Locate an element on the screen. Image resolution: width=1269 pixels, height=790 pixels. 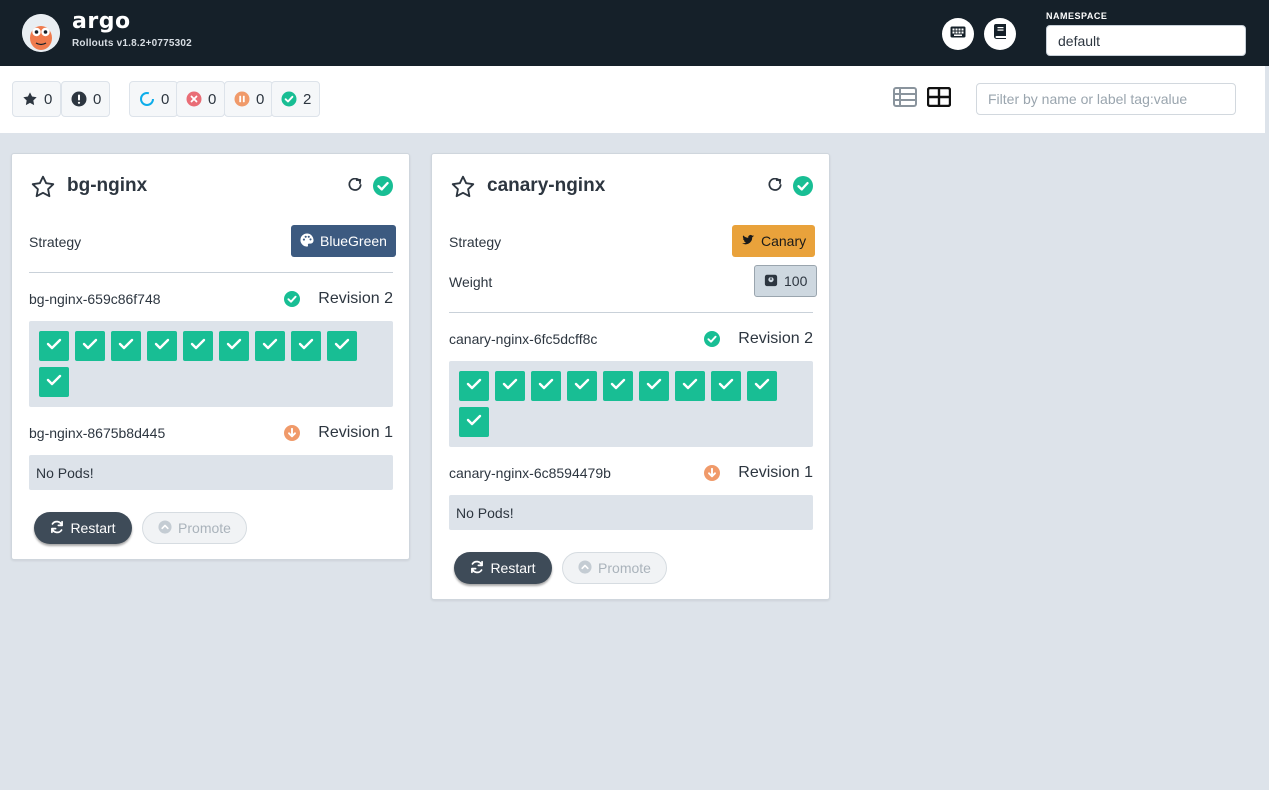
pause-icon is located at coordinates (242, 99).